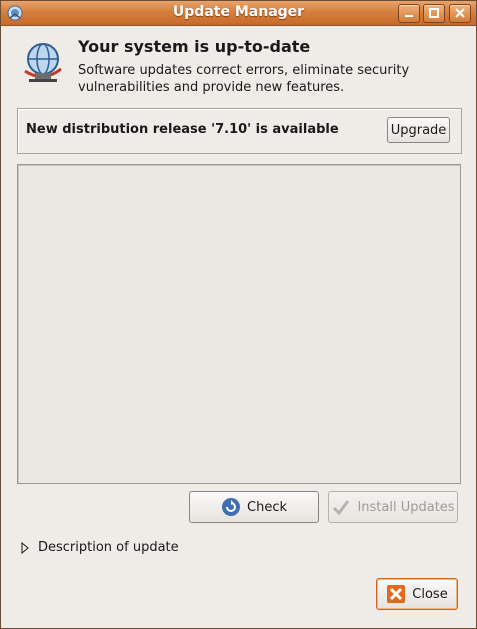 This screenshot has height=629, width=477. I want to click on close-window-button, so click(460, 13).